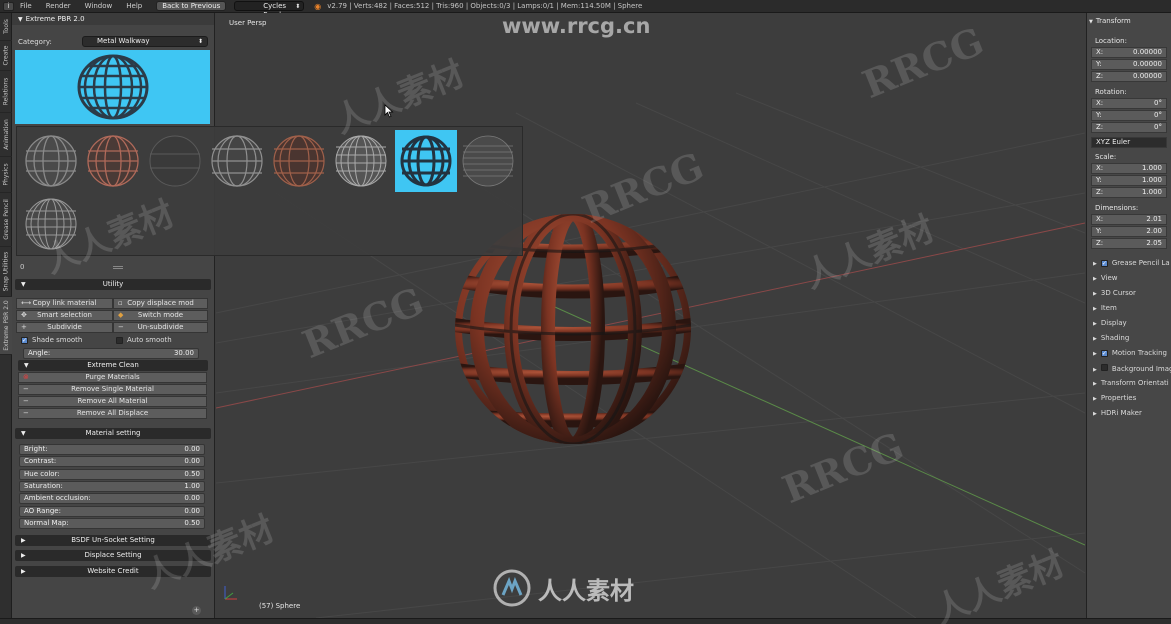 The width and height of the screenshot is (1171, 624). I want to click on section-properties: ▶ Properties, so click(1114, 398).